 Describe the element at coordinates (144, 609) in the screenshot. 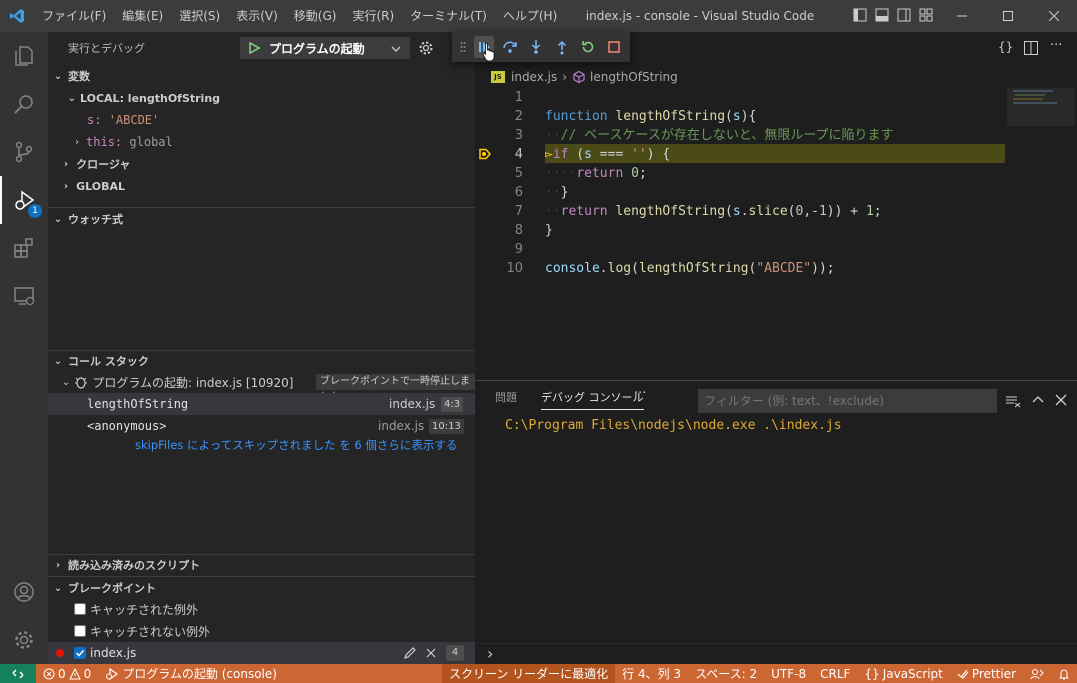

I see `caught-exceptions-label: キャッチされた例外` at that location.